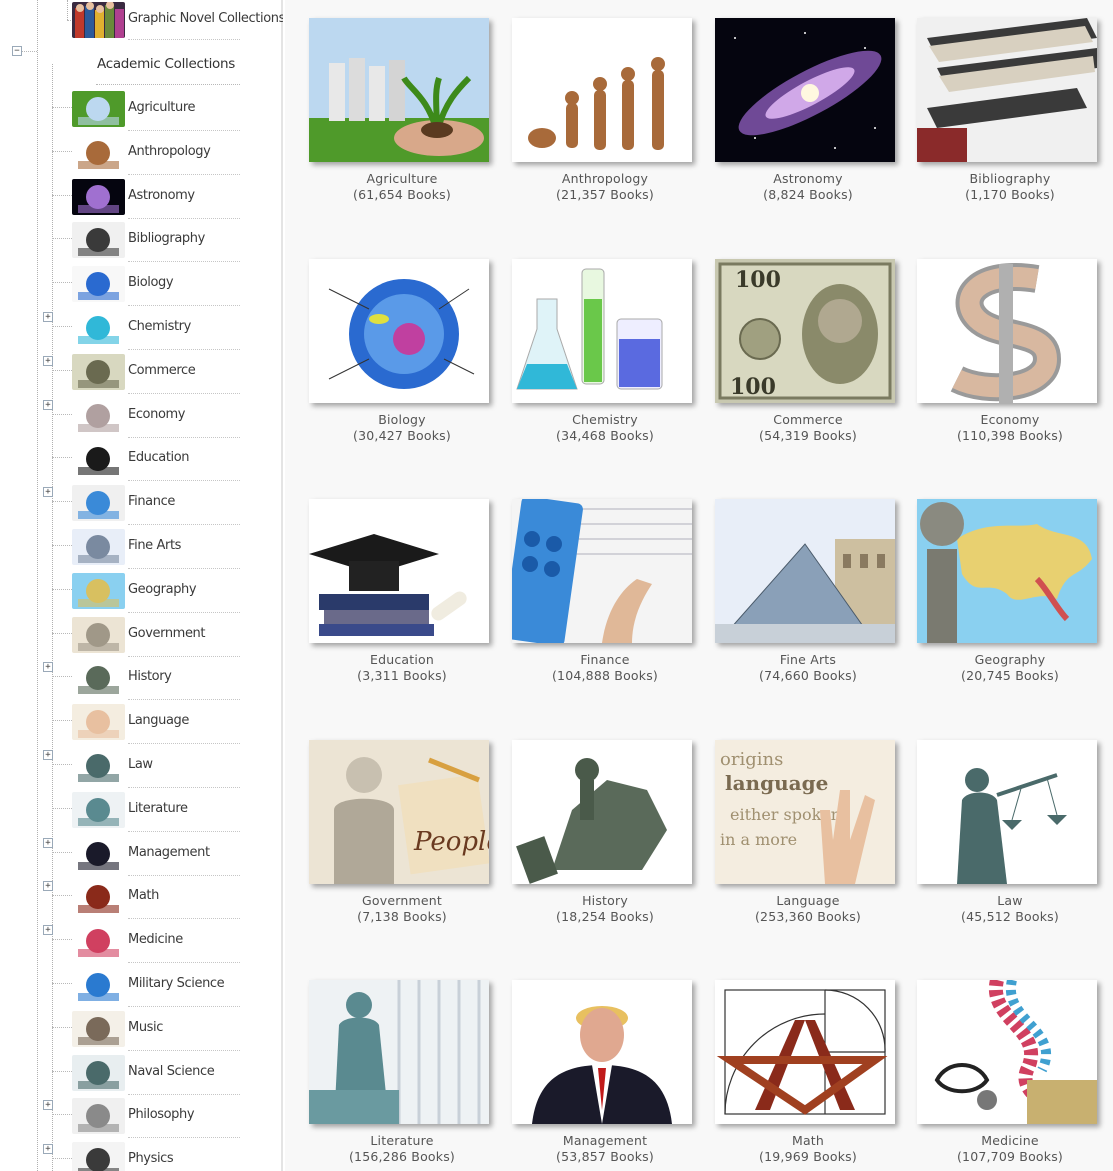  I want to click on tree-item-label: Fine Arts, so click(155, 545).